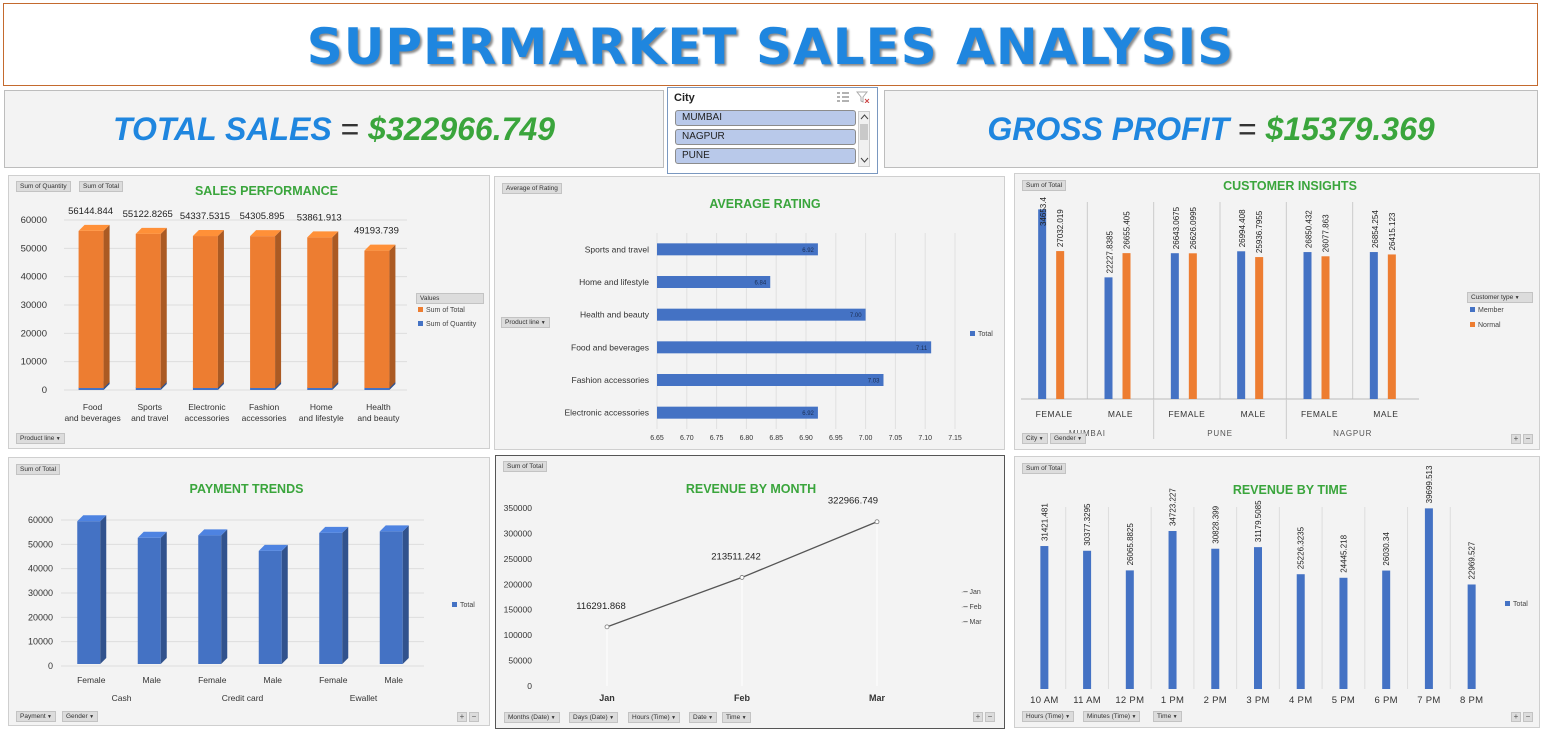 The width and height of the screenshot is (1542, 736). What do you see at coordinates (334, 129) in the screenshot?
I see `total-sales-card: TOTAL SALES = $322966.749` at bounding box center [334, 129].